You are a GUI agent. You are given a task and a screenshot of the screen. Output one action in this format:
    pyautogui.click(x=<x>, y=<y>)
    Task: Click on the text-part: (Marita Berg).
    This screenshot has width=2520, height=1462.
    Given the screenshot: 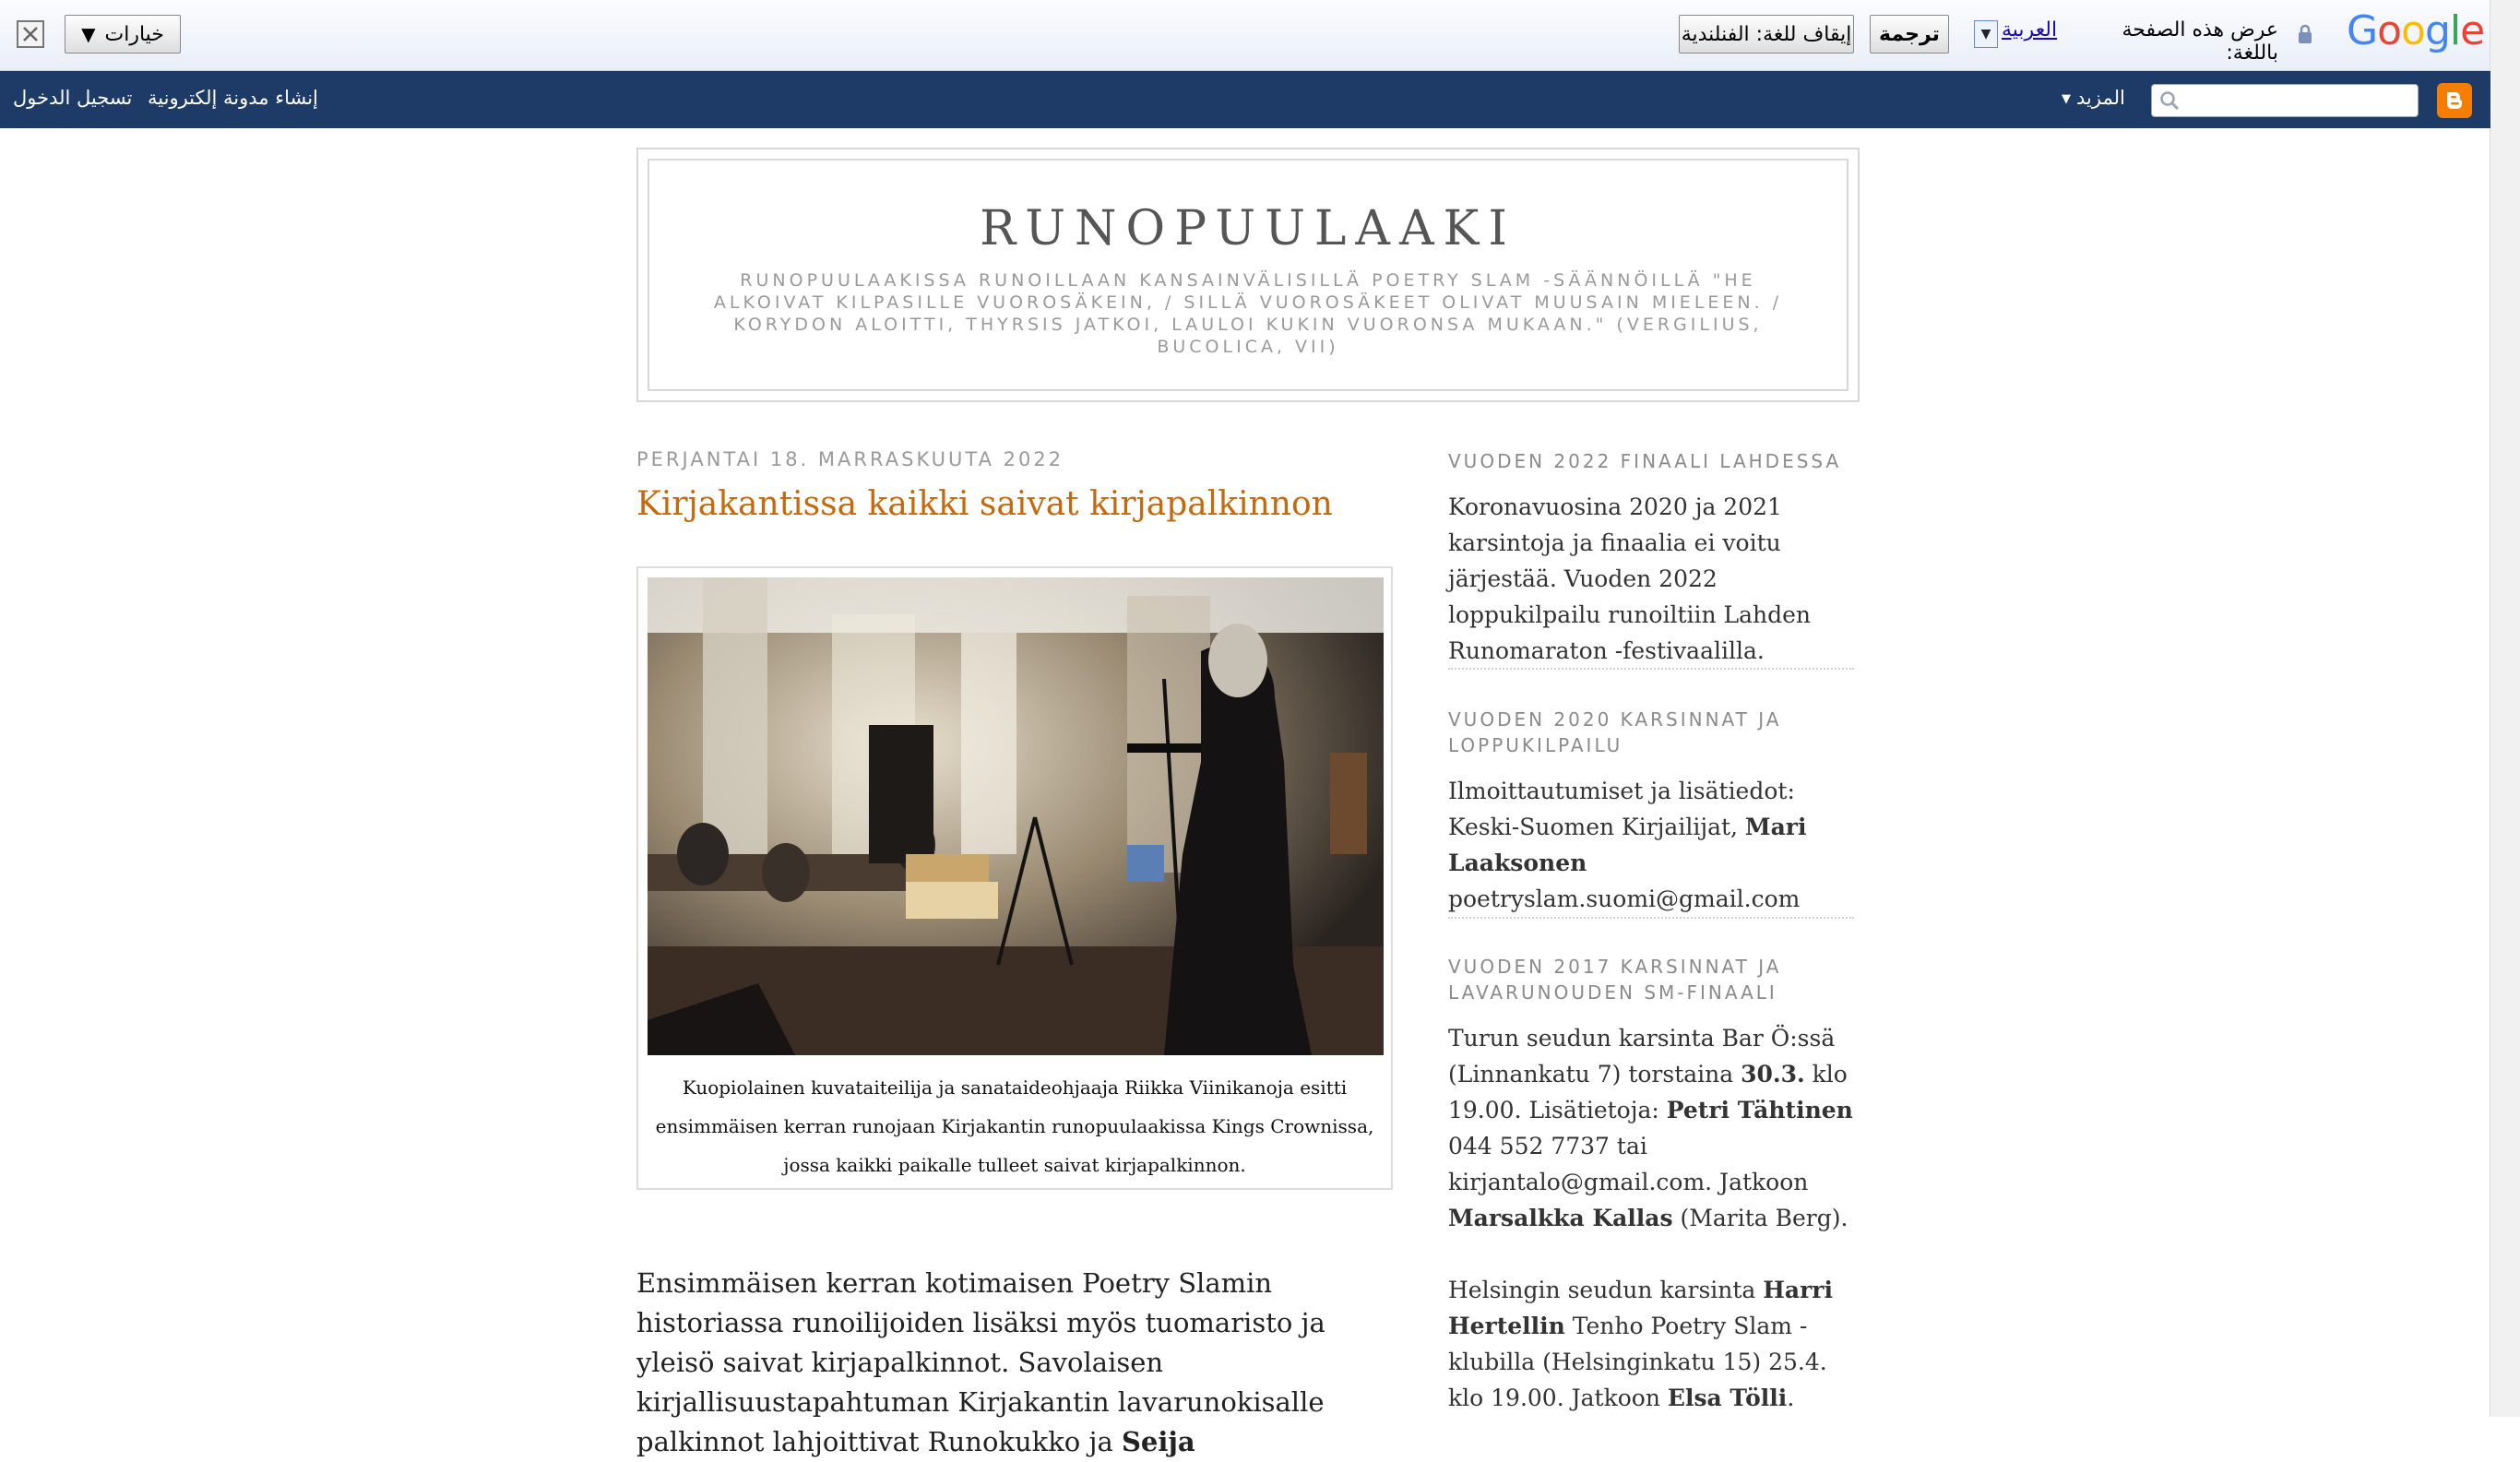 What is the action you would take?
    pyautogui.click(x=1760, y=1218)
    